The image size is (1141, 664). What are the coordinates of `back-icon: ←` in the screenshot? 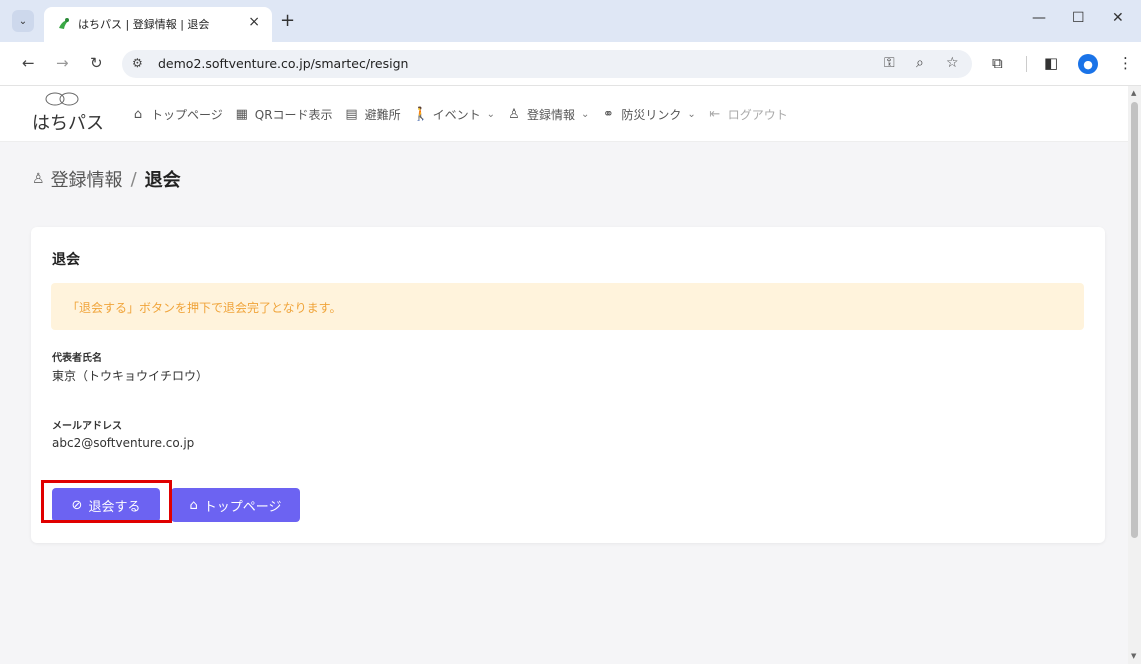 It's located at (28, 63).